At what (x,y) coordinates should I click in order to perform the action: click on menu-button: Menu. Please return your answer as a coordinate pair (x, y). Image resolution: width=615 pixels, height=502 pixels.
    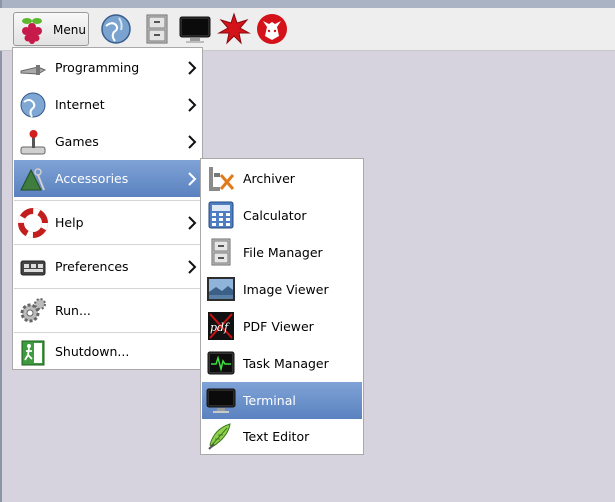
    Looking at the image, I should click on (51, 29).